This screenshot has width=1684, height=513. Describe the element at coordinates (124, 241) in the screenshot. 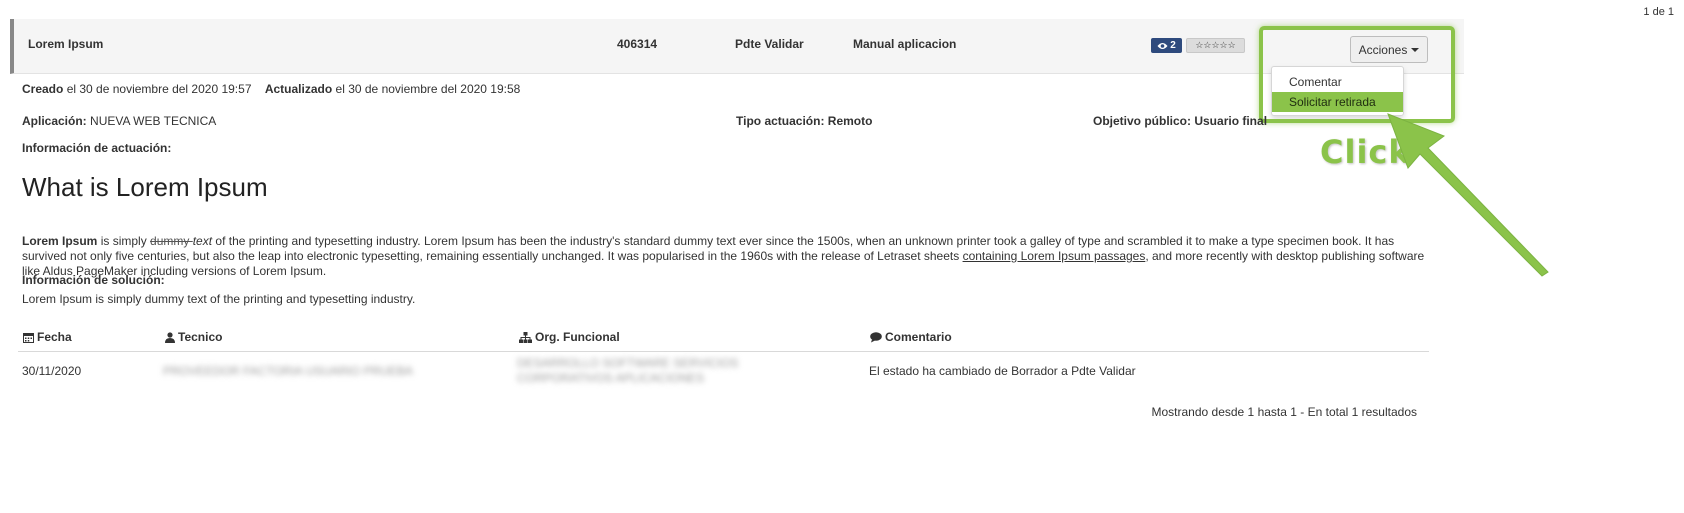

I see `para-text-1: is simply` at that location.